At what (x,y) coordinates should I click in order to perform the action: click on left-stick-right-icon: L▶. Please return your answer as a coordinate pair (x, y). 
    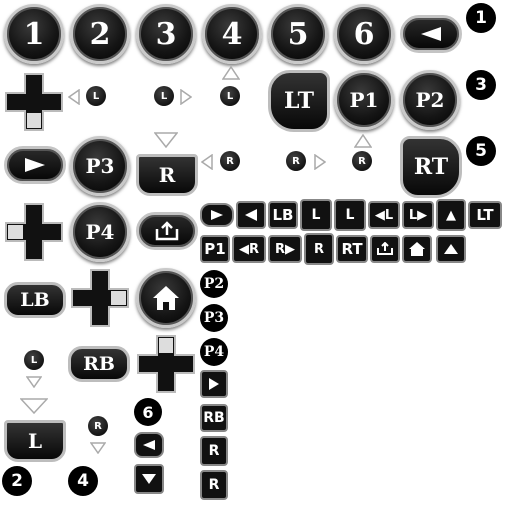
    Looking at the image, I should click on (418, 215).